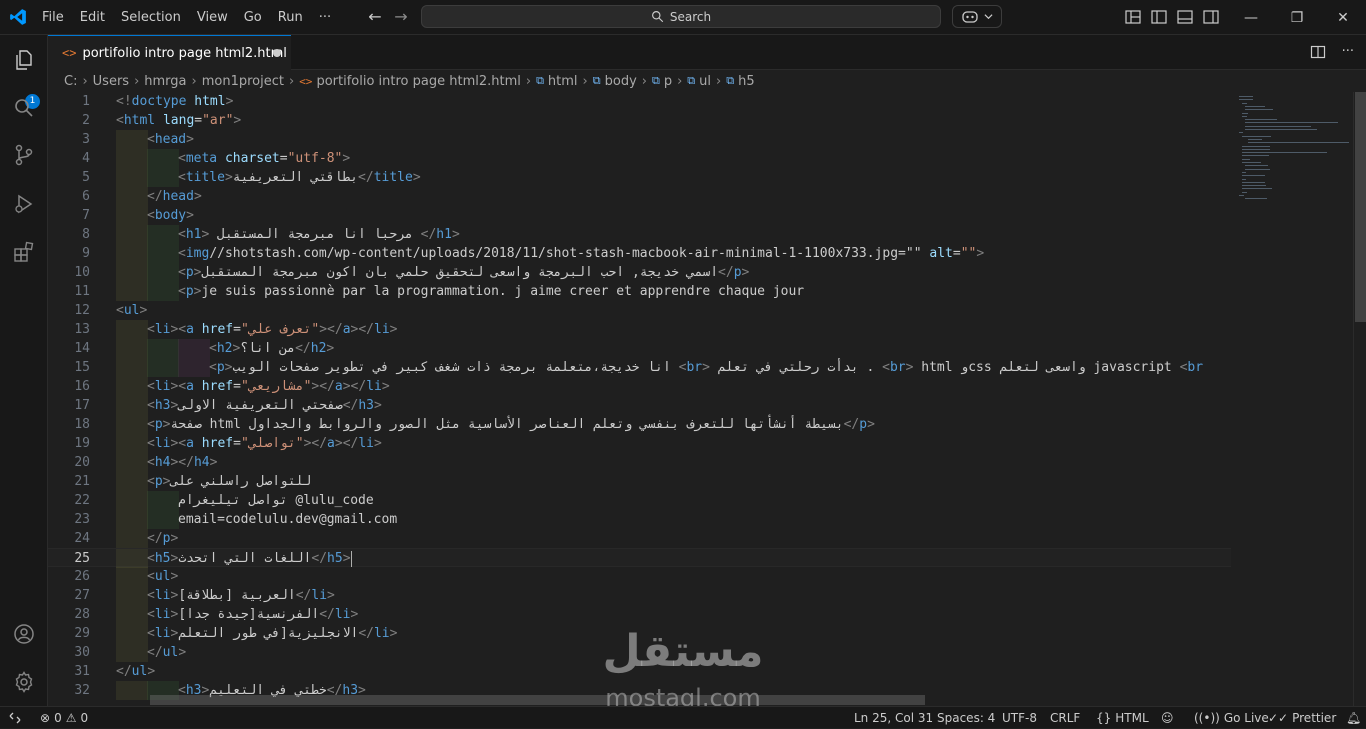  Describe the element at coordinates (977, 16) in the screenshot. I see `copilot-button` at that location.